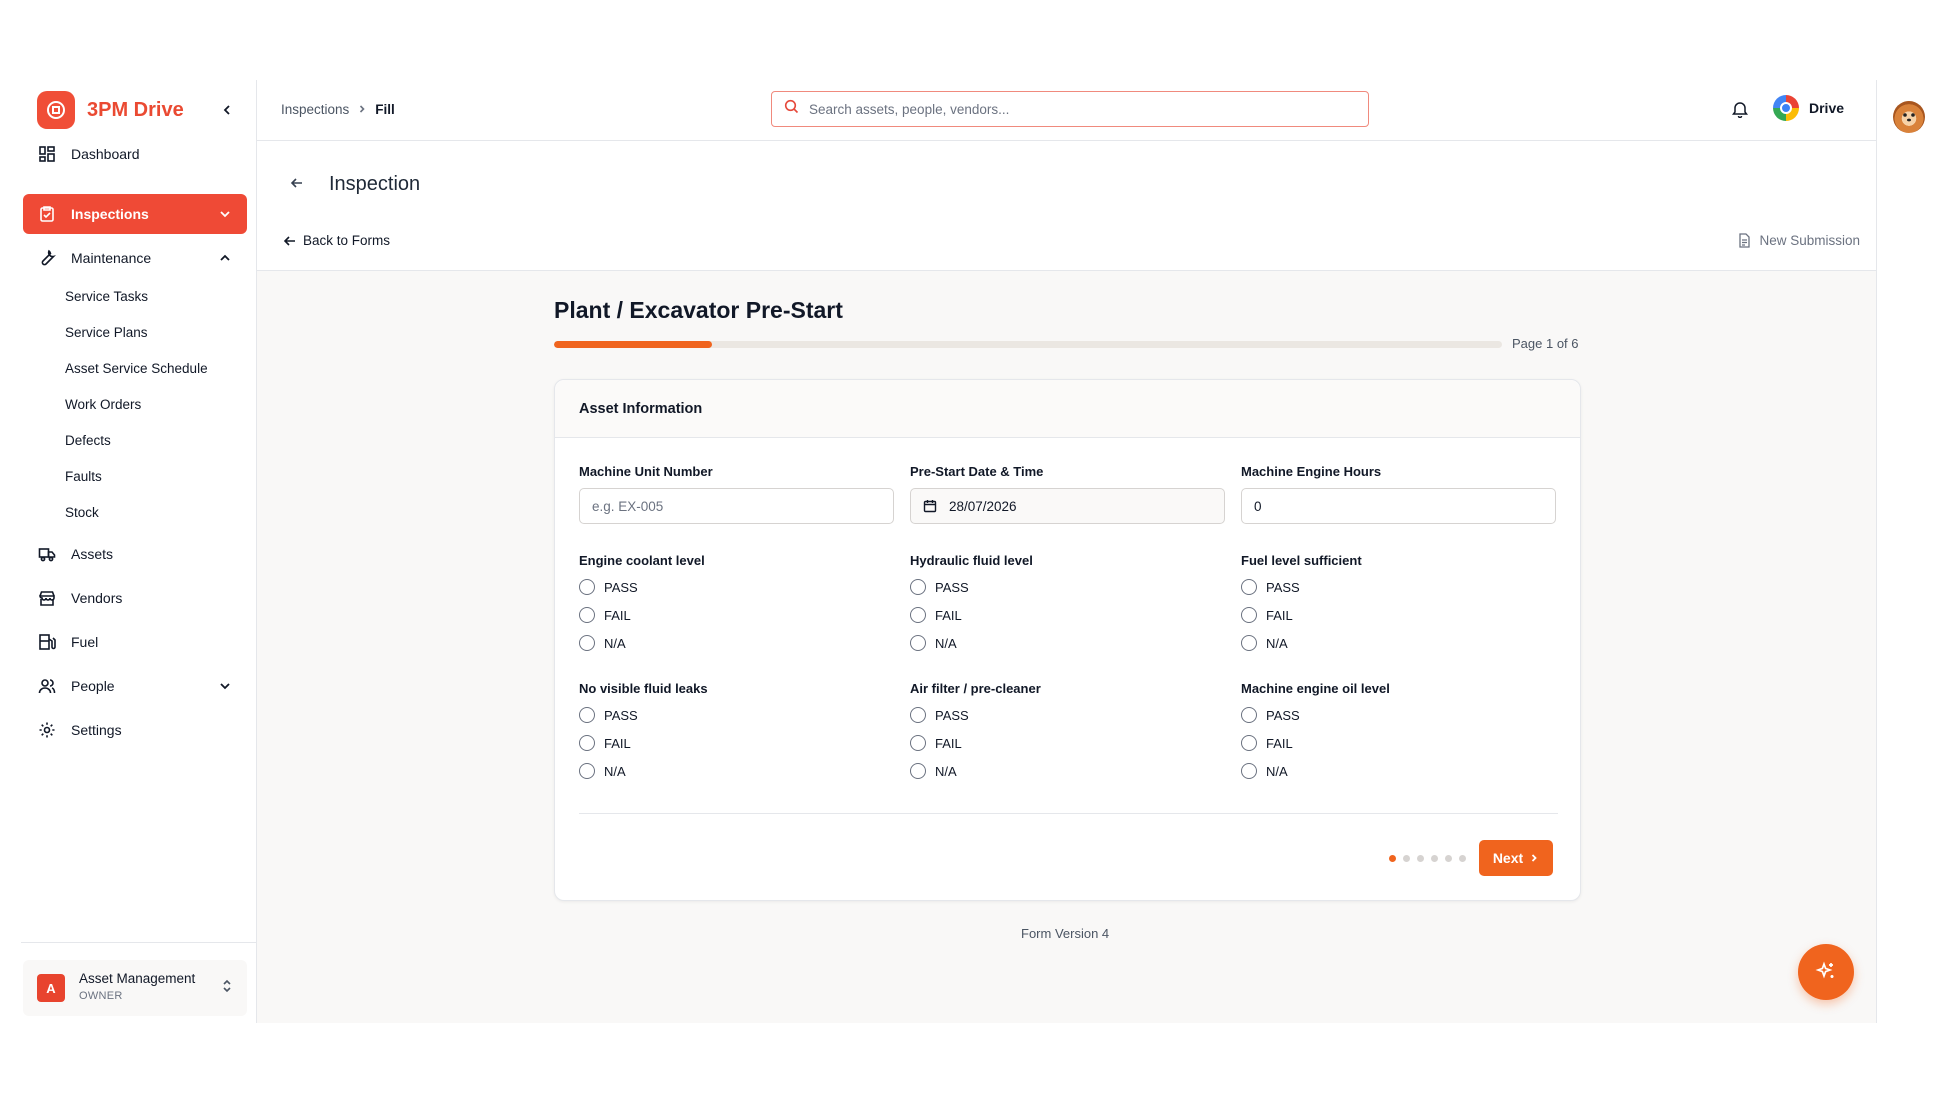 Image resolution: width=1955 pixels, height=1100 pixels. Describe the element at coordinates (732, 506) in the screenshot. I see `machine-unit-number-input` at that location.